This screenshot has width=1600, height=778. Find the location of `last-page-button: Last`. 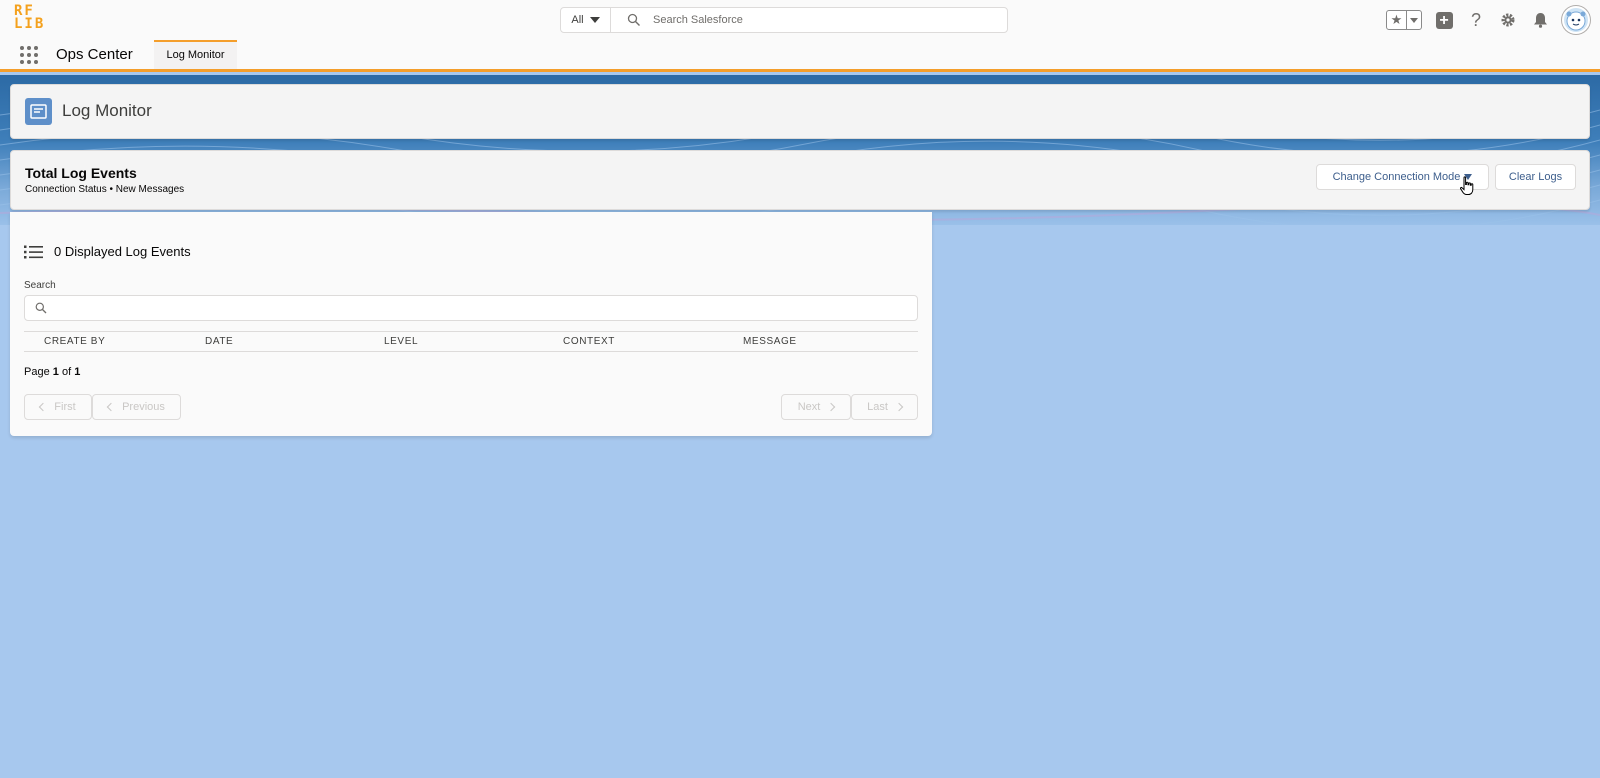

last-page-button: Last is located at coordinates (884, 407).